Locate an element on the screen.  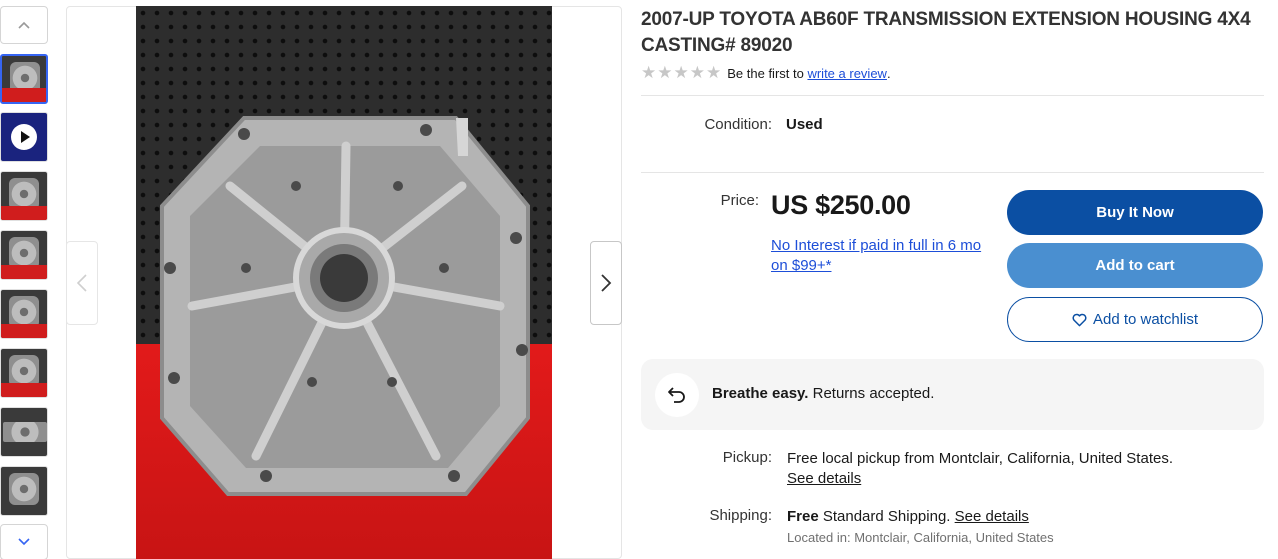
add-to-watchlist-button: Add to watchlist is located at coordinates (1135, 319).